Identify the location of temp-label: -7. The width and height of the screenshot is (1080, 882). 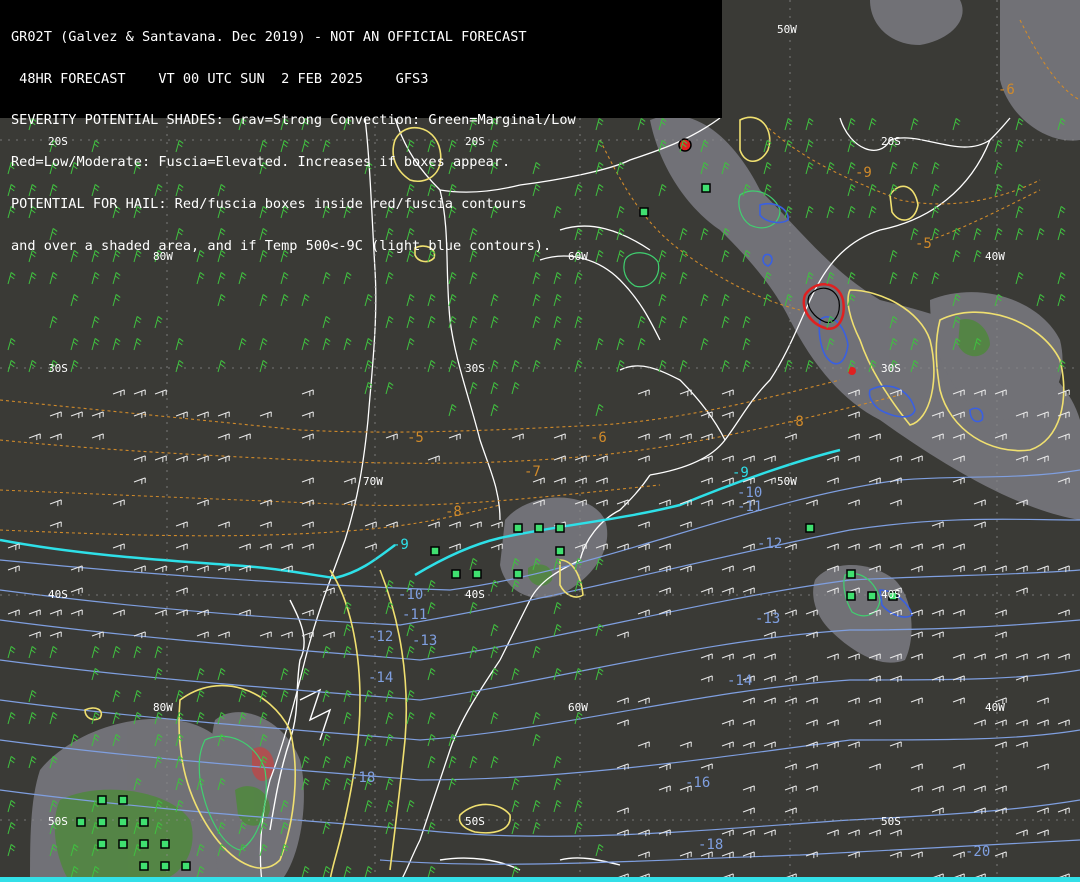
(532, 472).